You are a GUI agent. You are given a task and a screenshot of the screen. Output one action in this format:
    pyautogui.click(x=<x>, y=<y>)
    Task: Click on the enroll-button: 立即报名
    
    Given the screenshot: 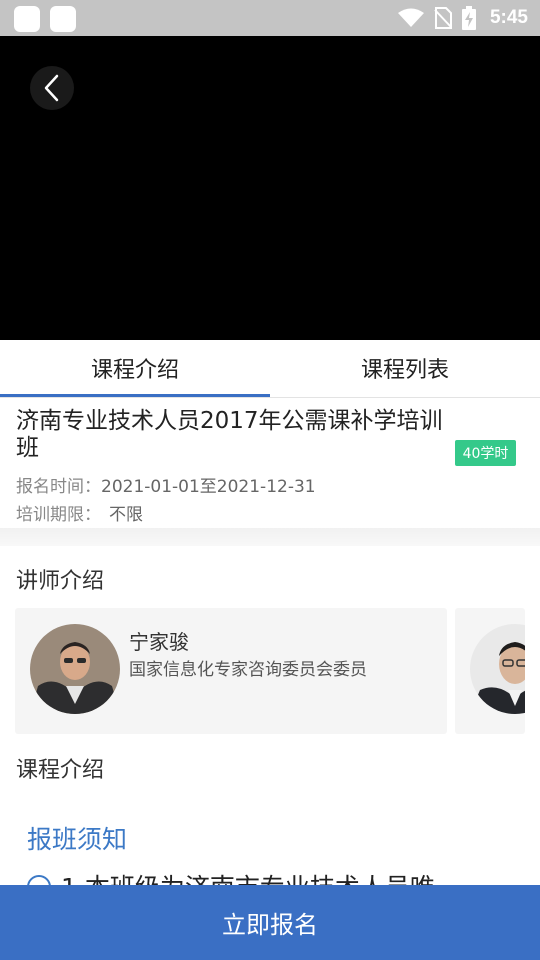 What is the action you would take?
    pyautogui.click(x=270, y=922)
    